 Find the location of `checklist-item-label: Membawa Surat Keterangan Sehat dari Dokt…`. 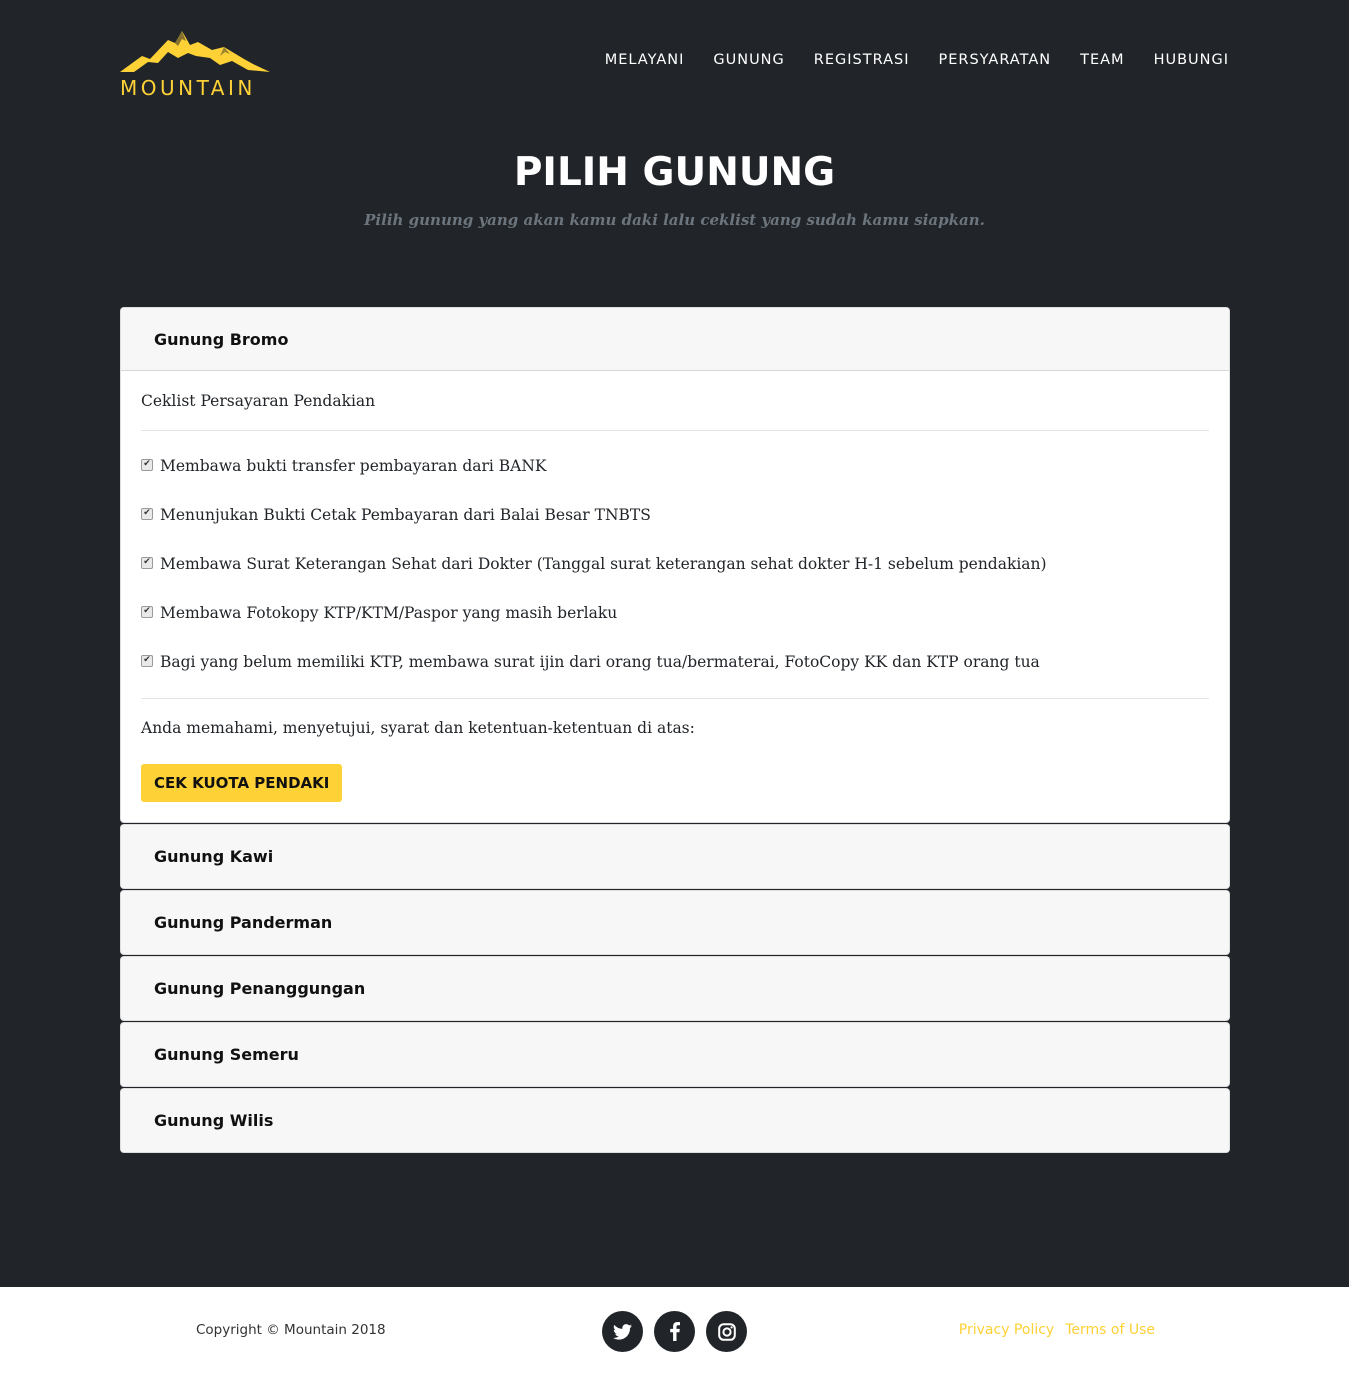

checklist-item-label: Membawa Surat Keterangan Sehat dari Dokt… is located at coordinates (603, 563).